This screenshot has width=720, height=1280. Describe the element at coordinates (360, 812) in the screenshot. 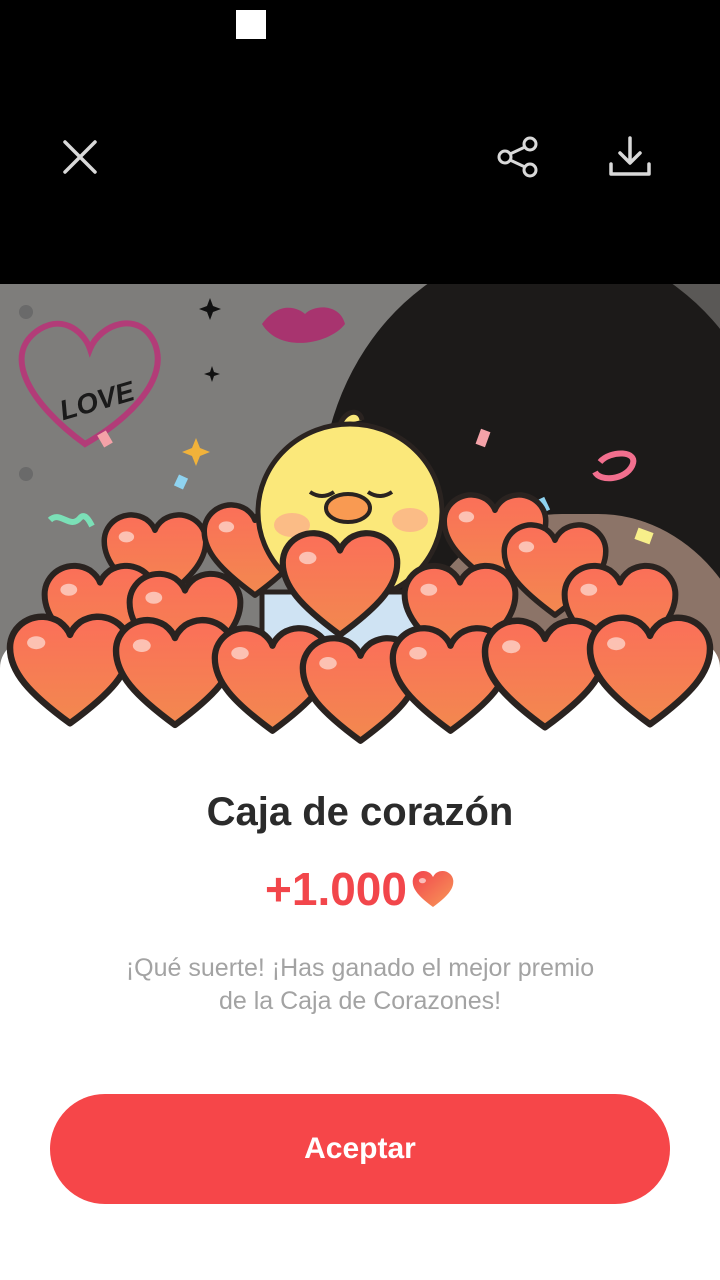

I see `card-title: Caja de corazón` at that location.